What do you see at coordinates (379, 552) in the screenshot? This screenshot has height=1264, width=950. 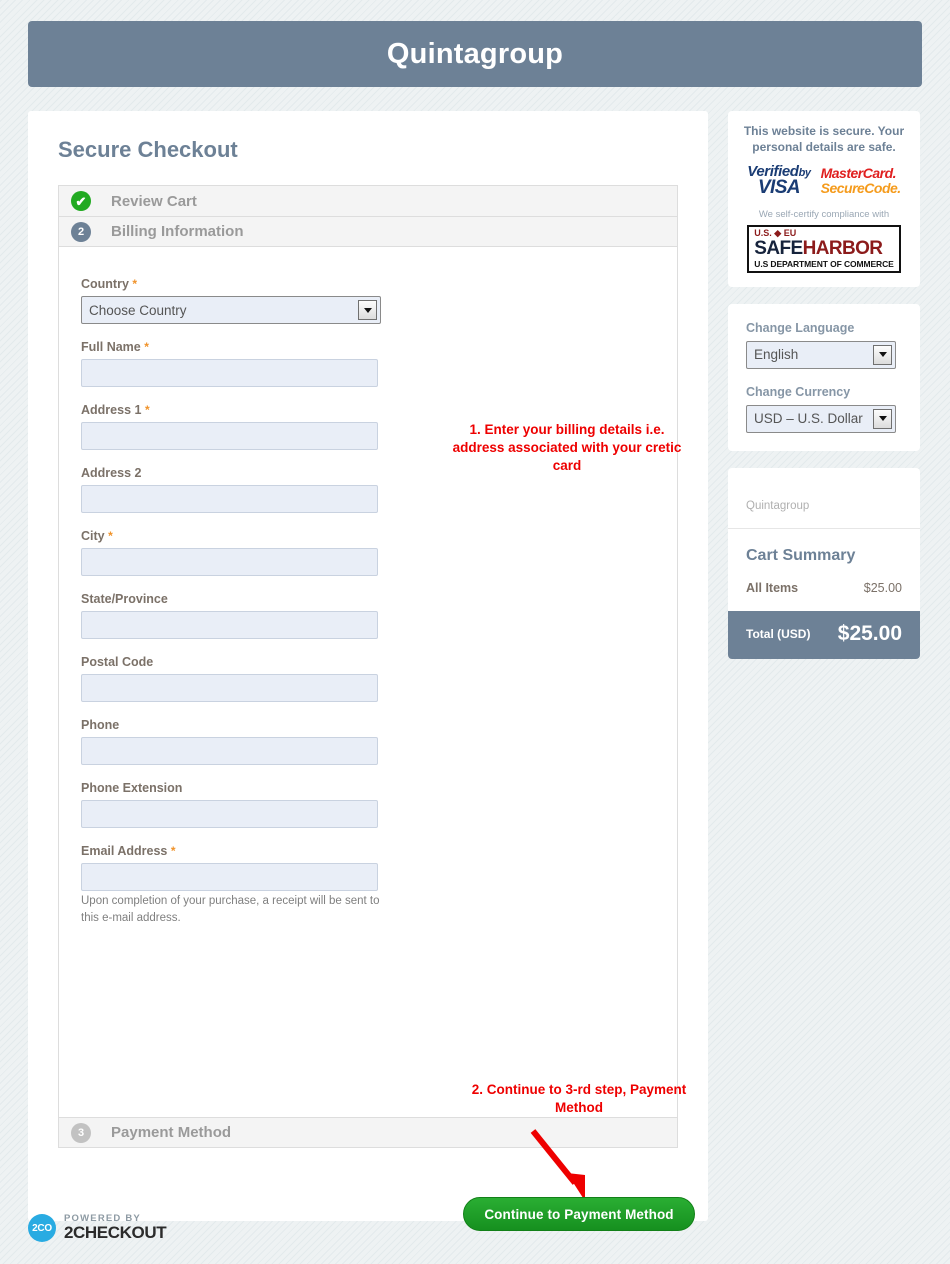 I see `field-city: City *` at bounding box center [379, 552].